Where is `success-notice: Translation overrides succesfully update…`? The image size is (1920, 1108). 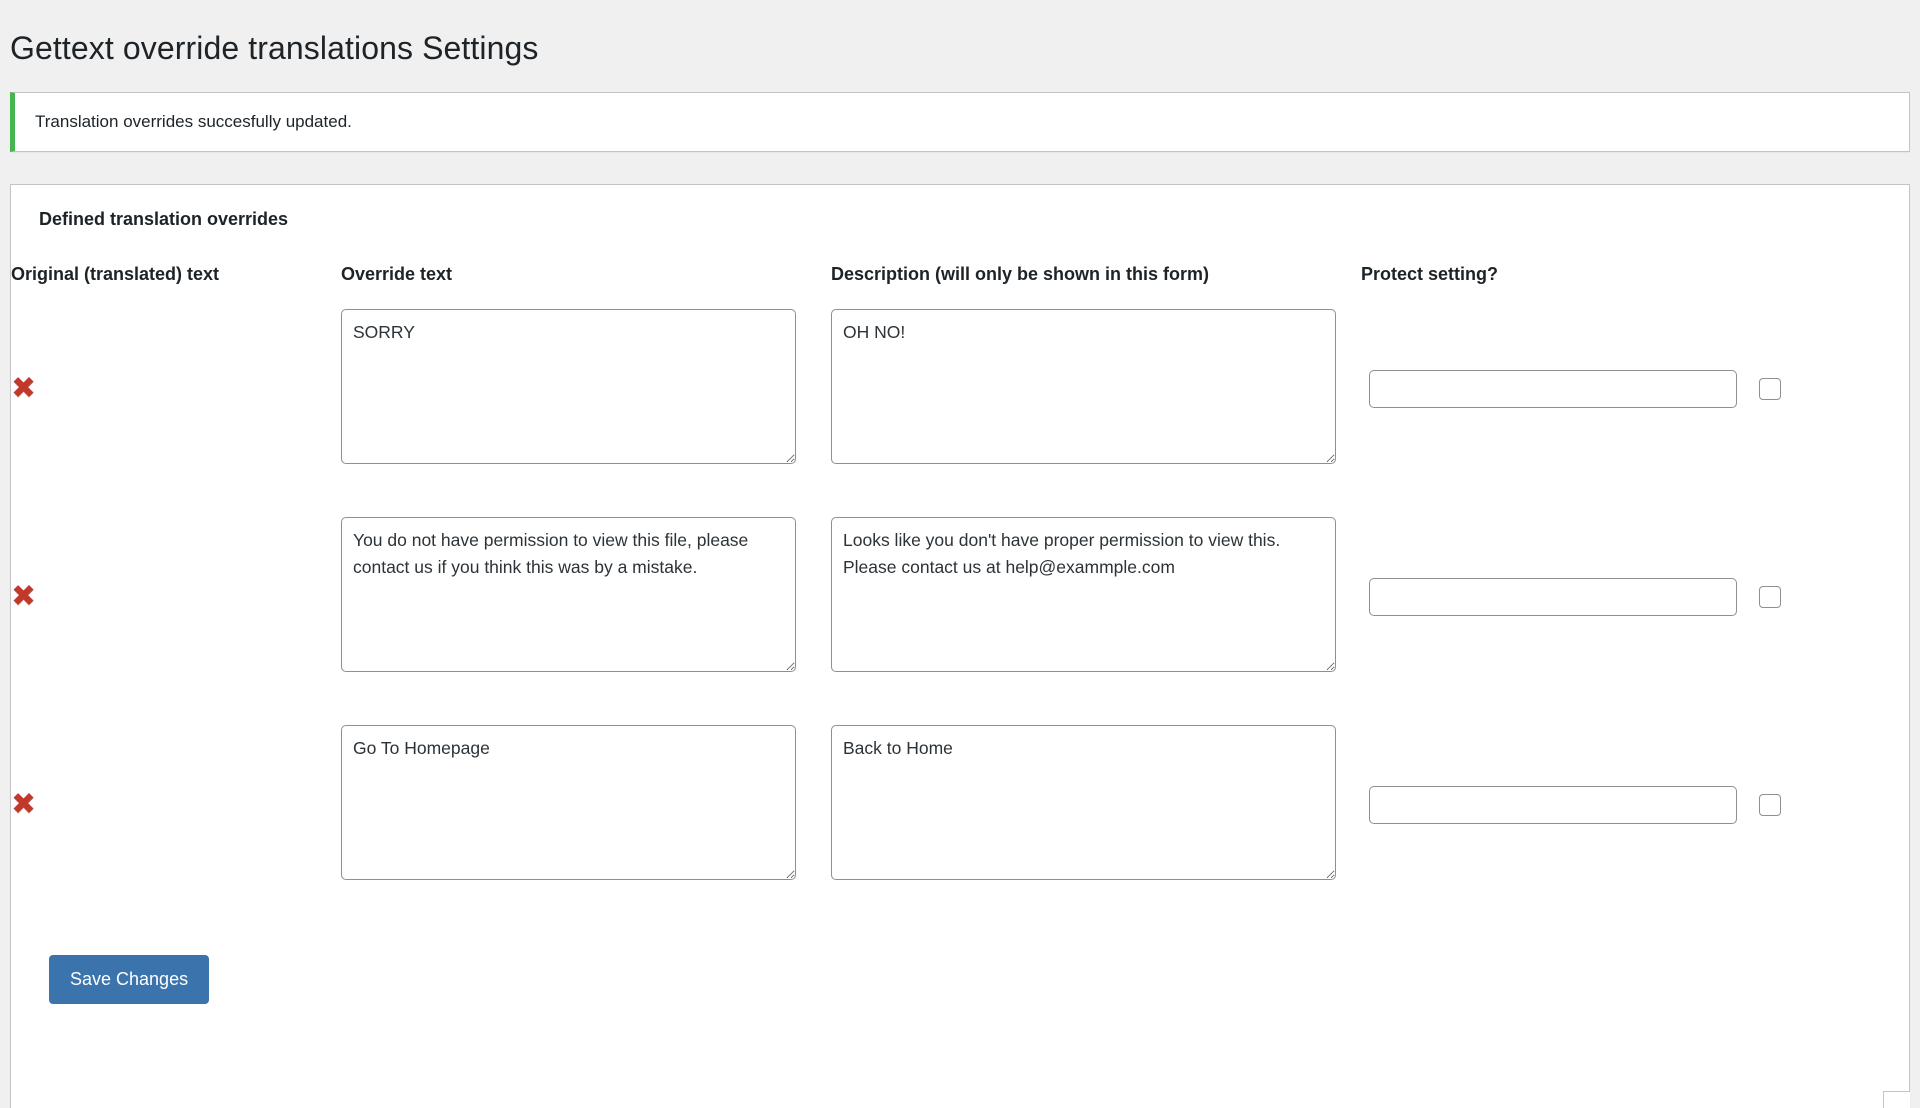
success-notice: Translation overrides succesfully update… is located at coordinates (960, 122).